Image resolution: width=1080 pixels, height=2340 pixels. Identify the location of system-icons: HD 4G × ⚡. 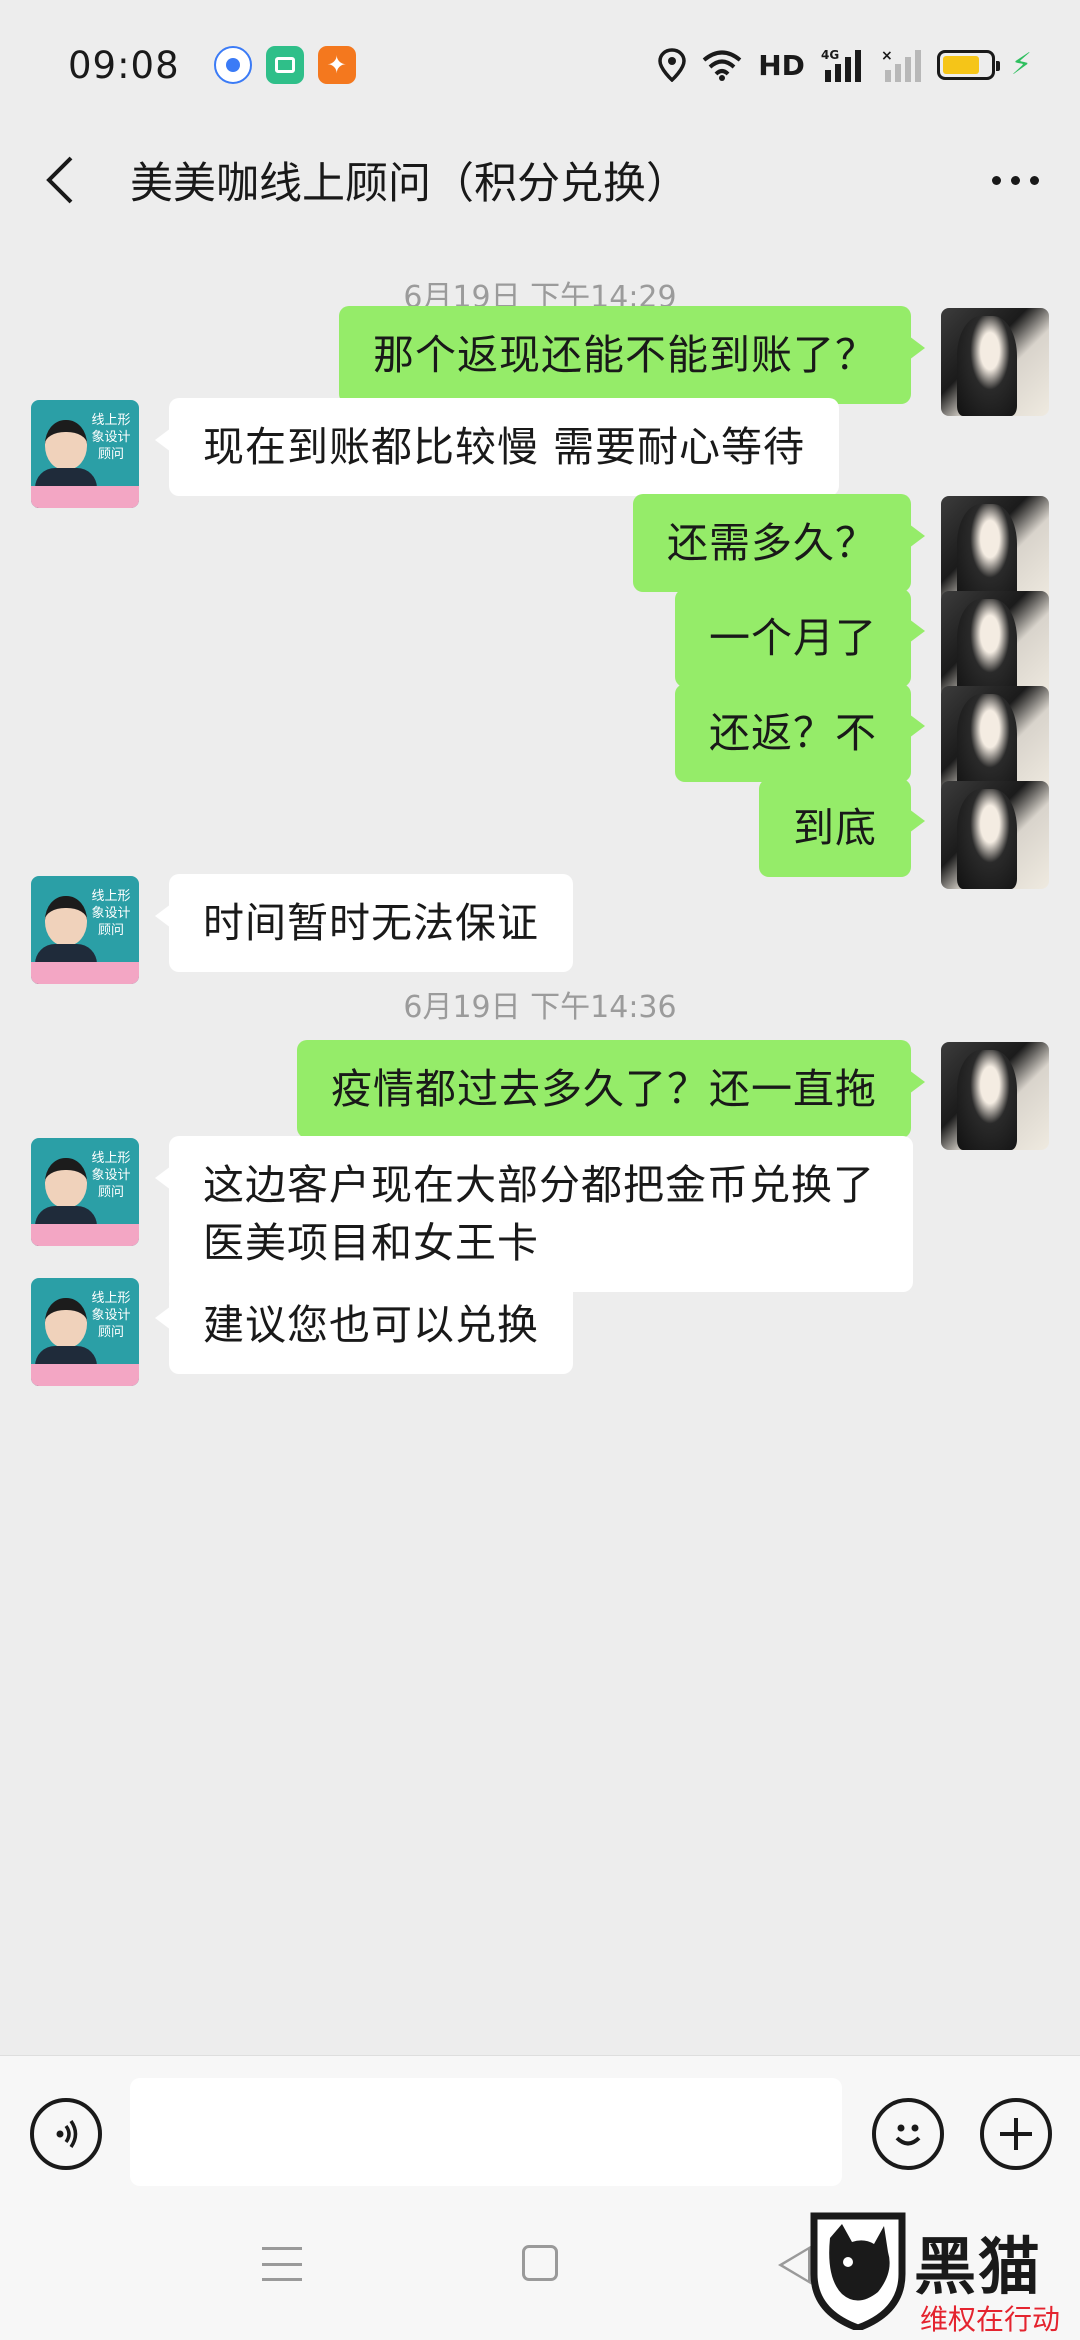
(845, 65).